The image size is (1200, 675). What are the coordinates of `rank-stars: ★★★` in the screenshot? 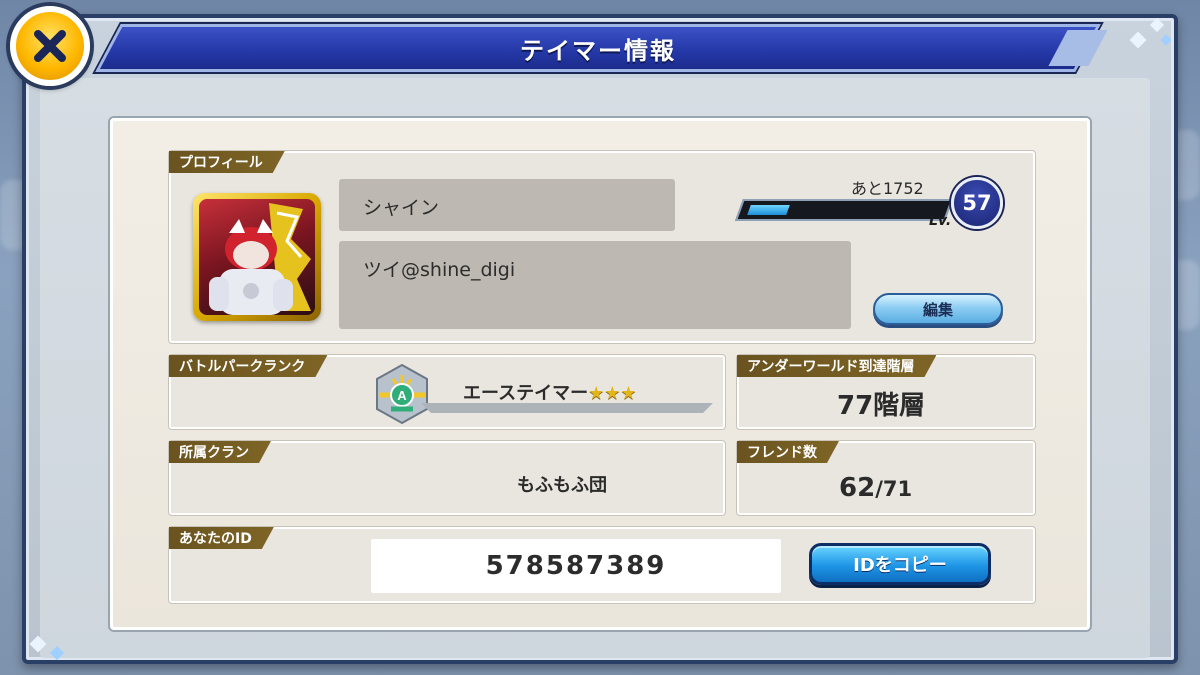 It's located at (612, 393).